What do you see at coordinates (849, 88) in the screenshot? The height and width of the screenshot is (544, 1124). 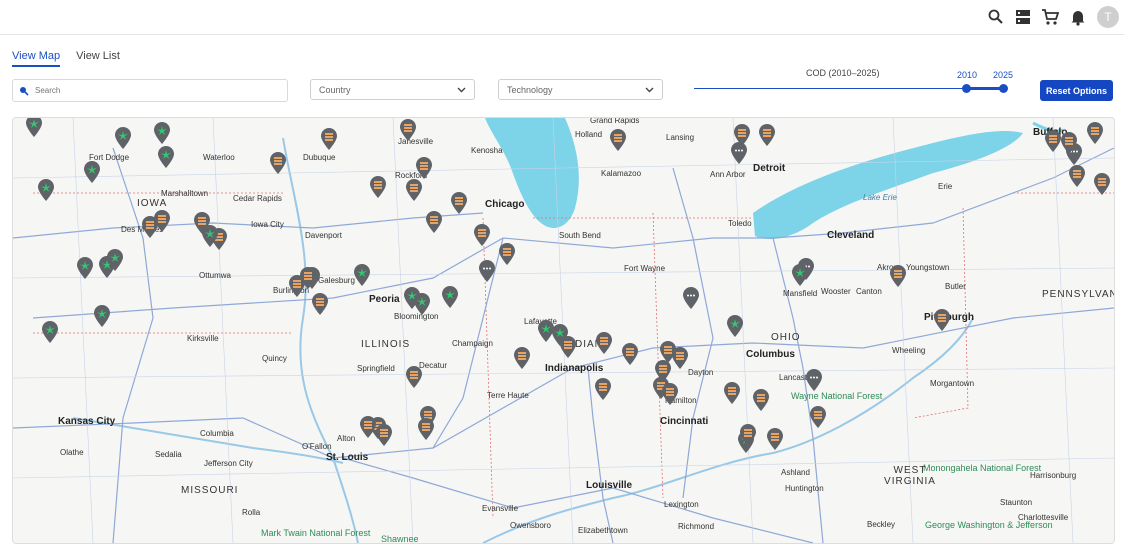 I see `cod-slider-track` at bounding box center [849, 88].